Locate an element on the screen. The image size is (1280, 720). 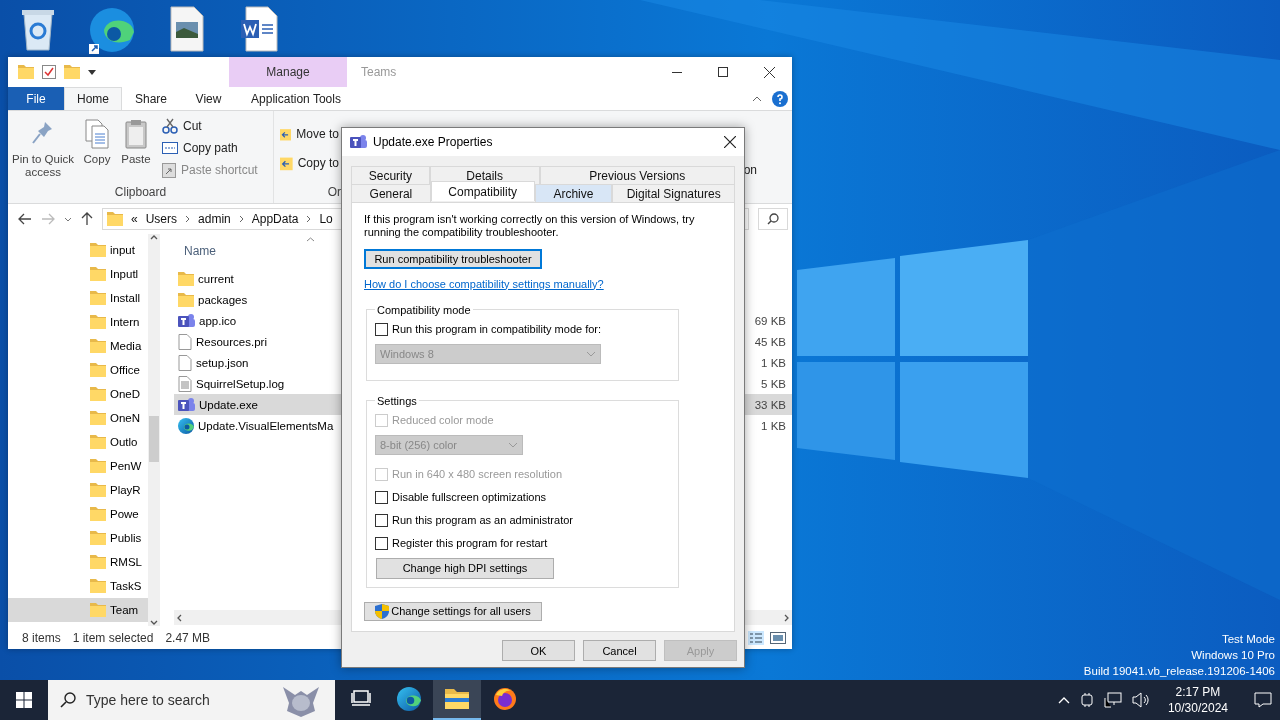
file-name: SquirrelSetup.log is located at coordinates (240, 383).